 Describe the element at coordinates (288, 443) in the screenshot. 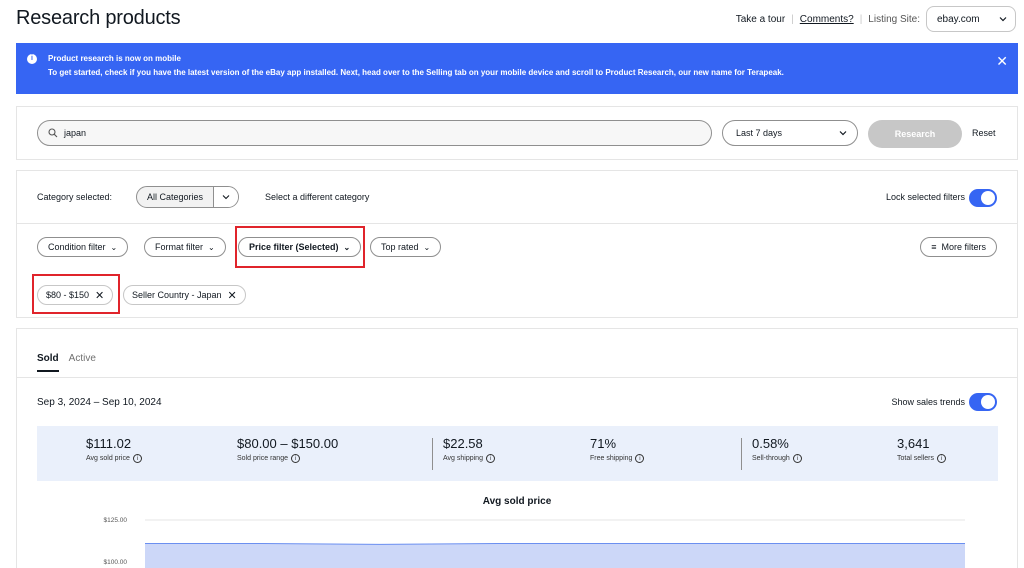

I see `stat-value: $80.00 – $150.00` at that location.